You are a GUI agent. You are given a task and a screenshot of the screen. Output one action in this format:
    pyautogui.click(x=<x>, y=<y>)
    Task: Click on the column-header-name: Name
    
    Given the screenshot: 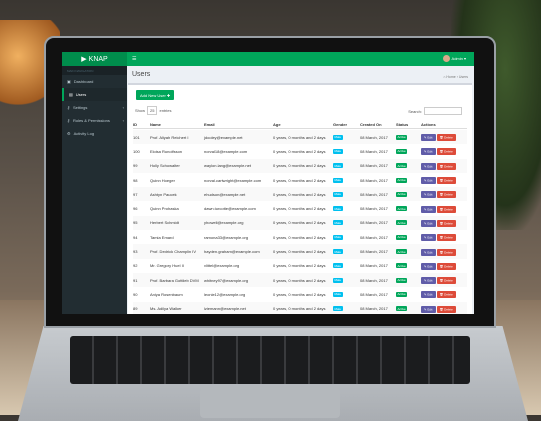 What is the action you would take?
    pyautogui.click(x=177, y=124)
    